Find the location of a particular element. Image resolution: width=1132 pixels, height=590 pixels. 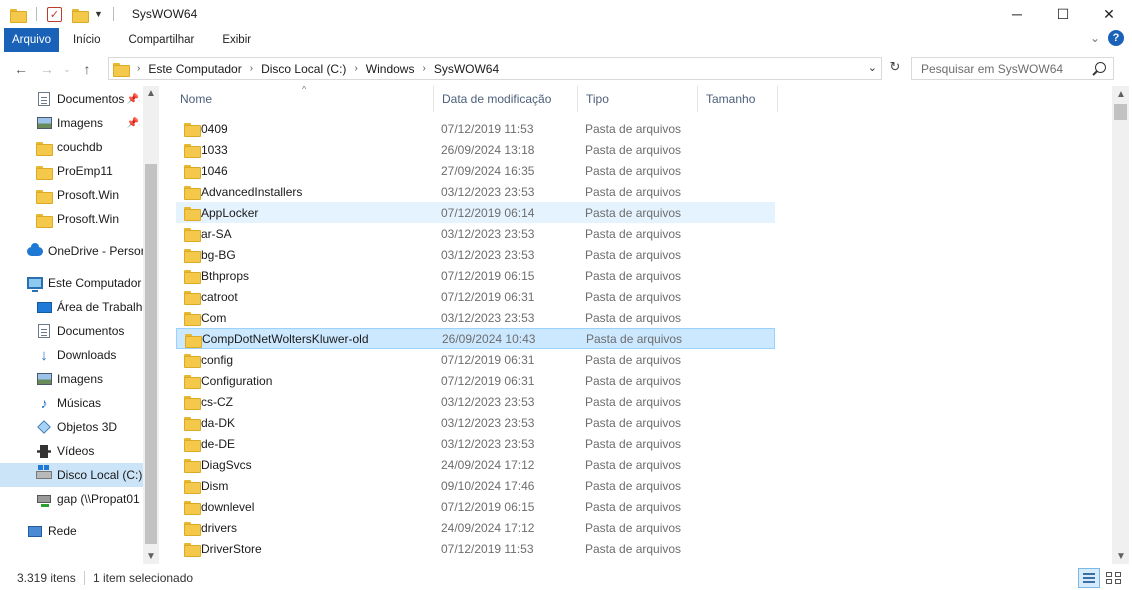

forward-icon: → is located at coordinates (47, 69).